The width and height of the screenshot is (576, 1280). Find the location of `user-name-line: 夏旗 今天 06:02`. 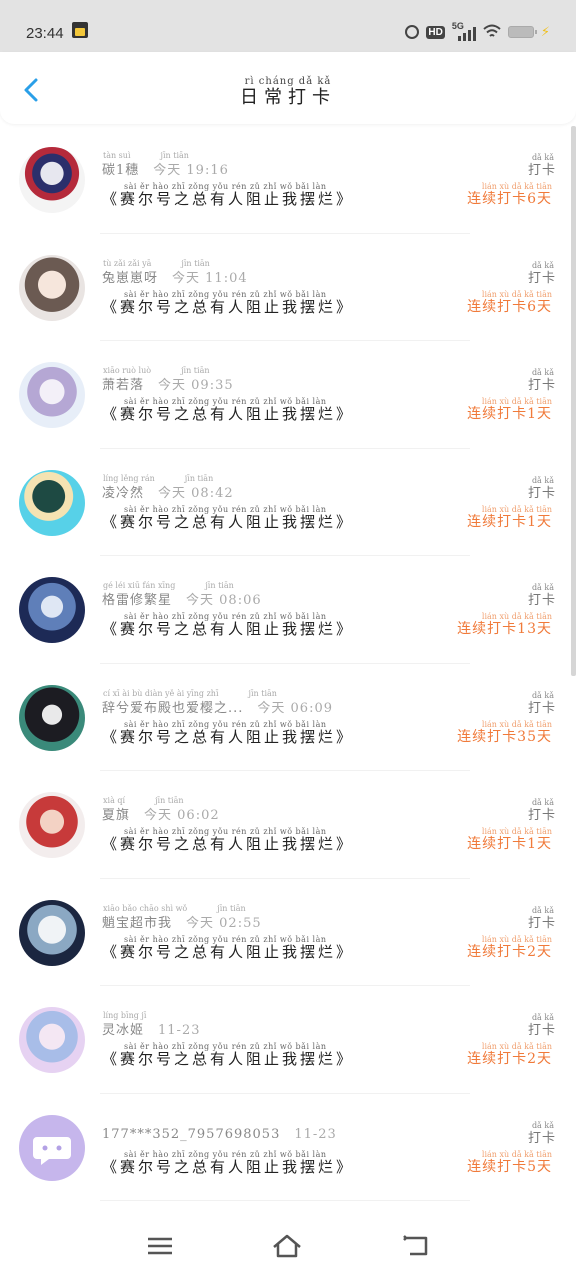

user-name-line: 夏旗 今天 06:02 is located at coordinates (161, 813).